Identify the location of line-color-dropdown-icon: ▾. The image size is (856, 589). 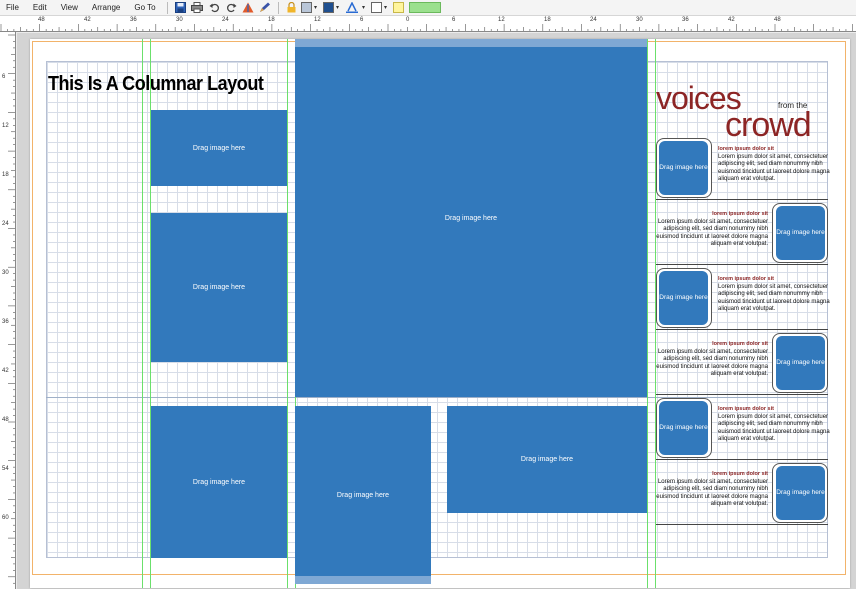
(338, 7).